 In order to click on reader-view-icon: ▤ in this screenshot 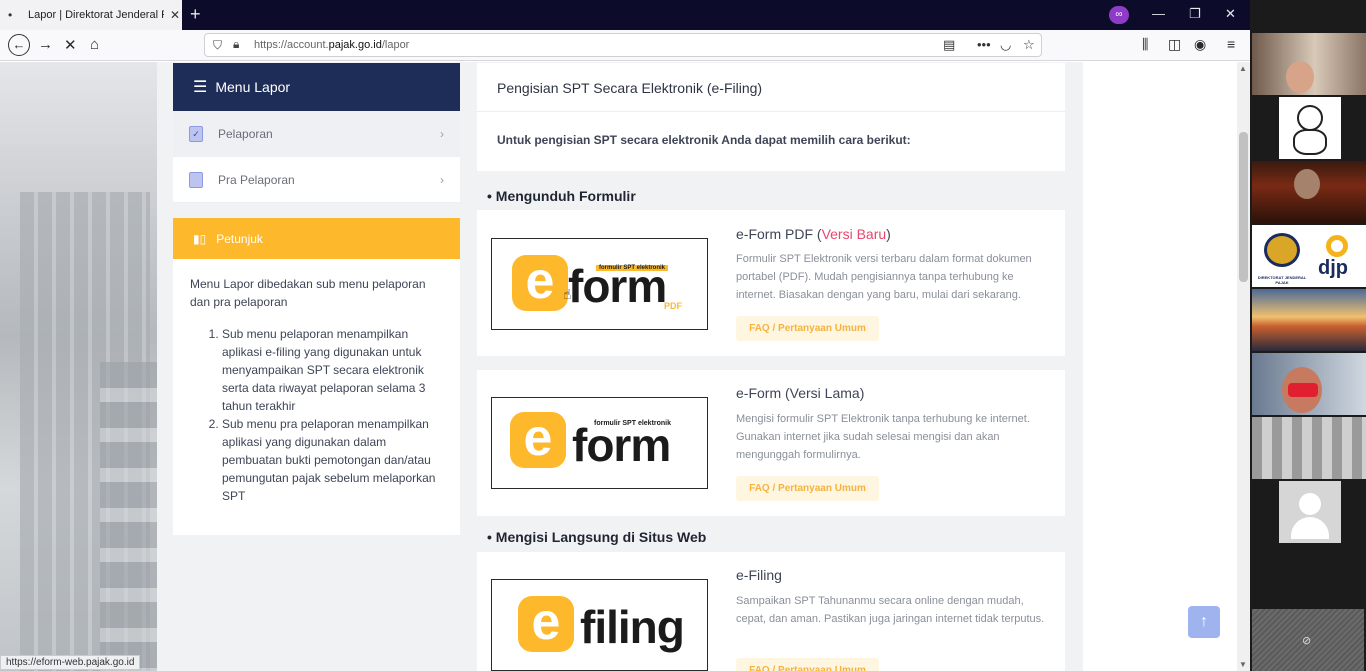, I will do `click(949, 45)`.